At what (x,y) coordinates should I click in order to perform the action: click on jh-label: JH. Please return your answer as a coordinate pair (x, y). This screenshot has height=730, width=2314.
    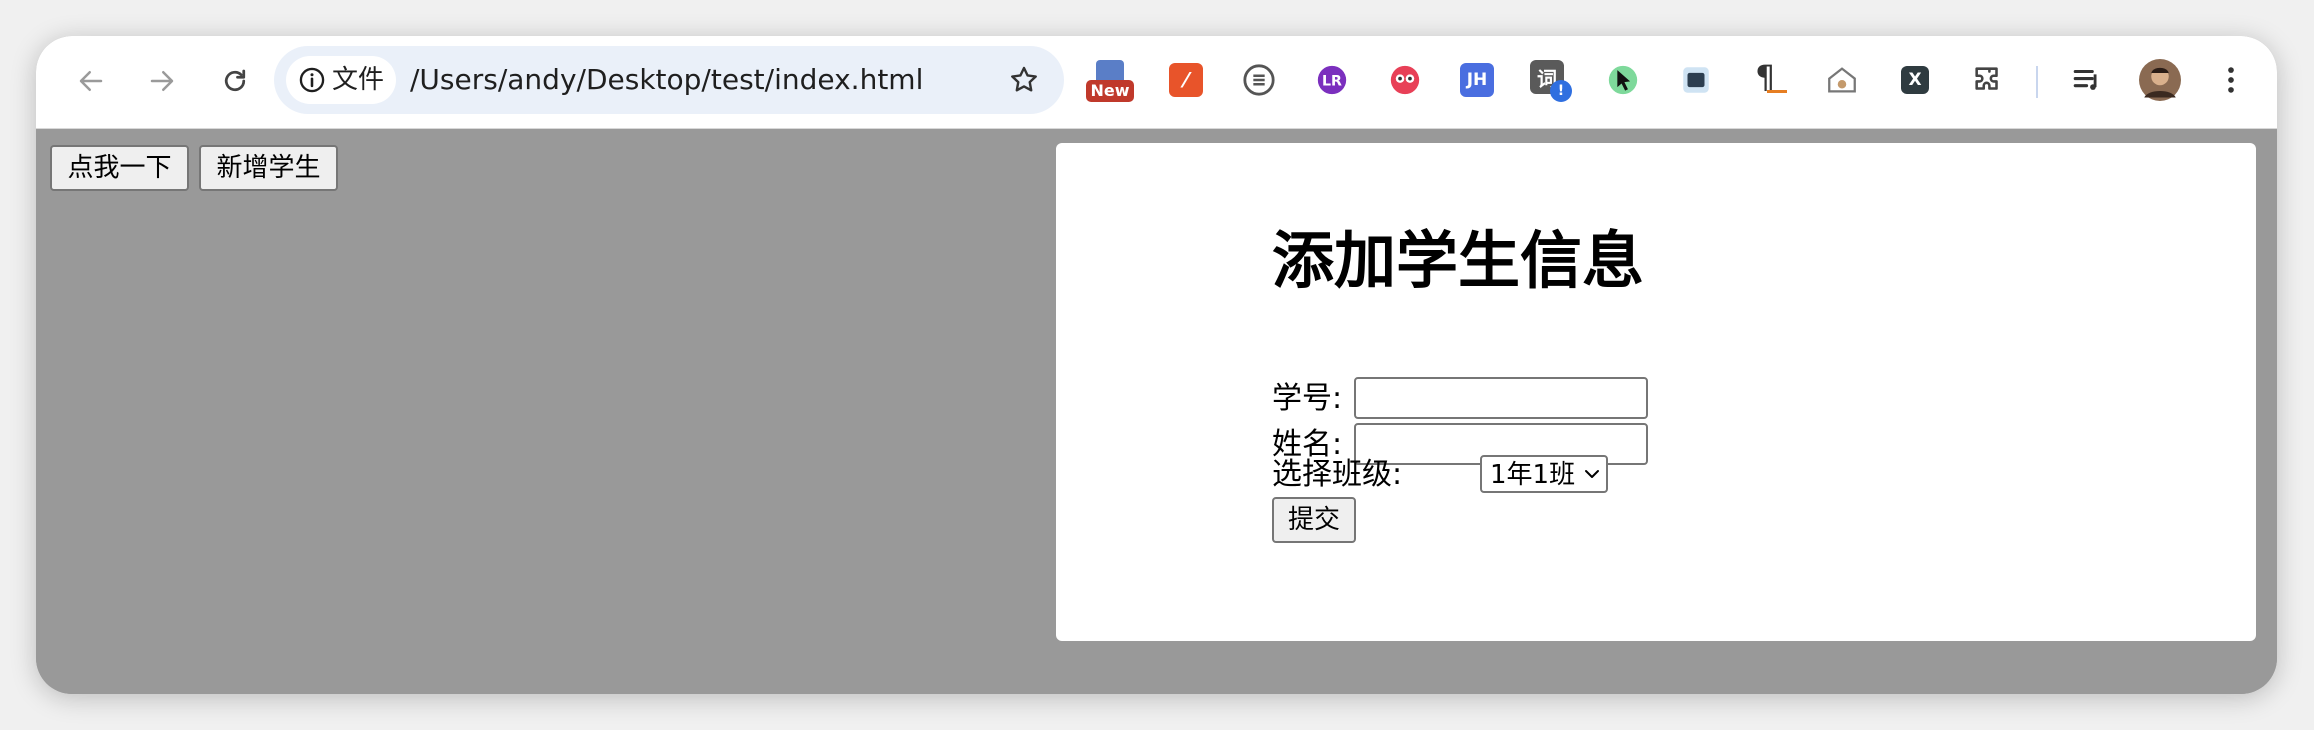
    Looking at the image, I should click on (1477, 80).